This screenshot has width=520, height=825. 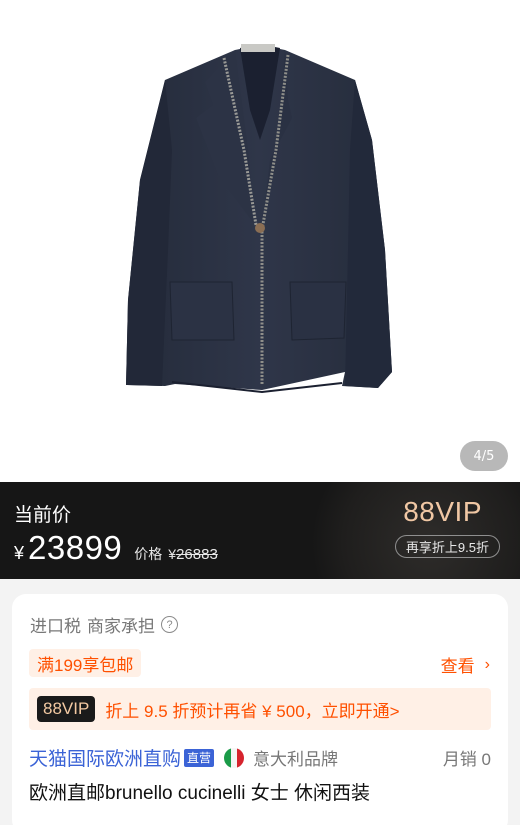 I want to click on store-row: 天猫国际欧洲直购 直营 意大利品牌 月销 0, so click(x=260, y=757).